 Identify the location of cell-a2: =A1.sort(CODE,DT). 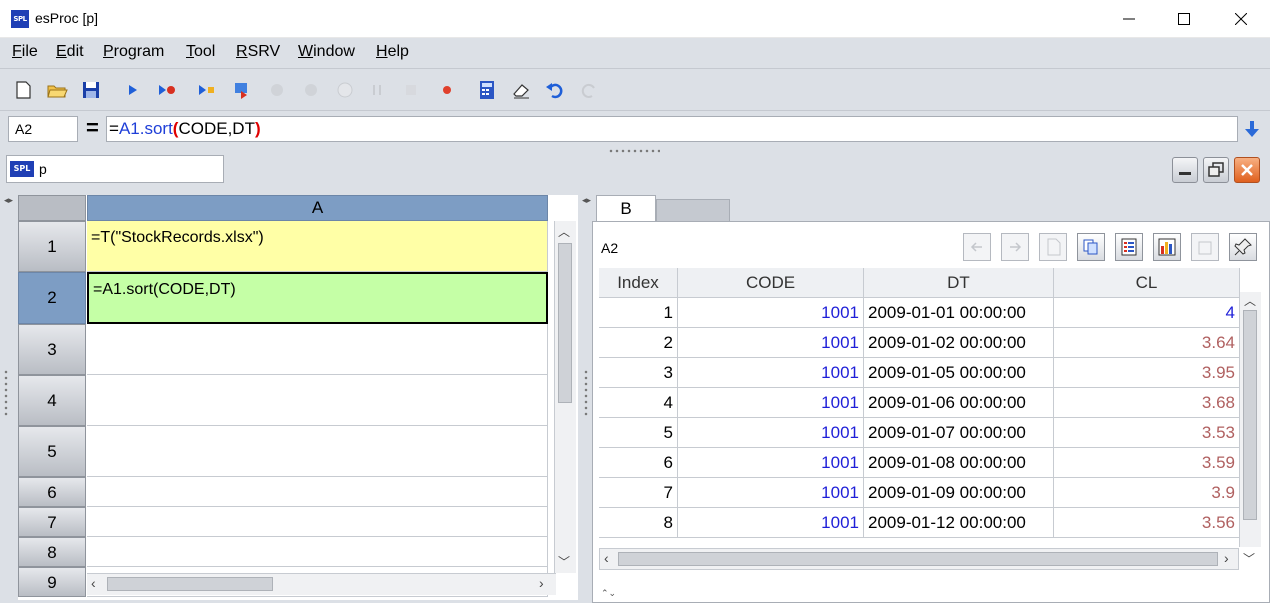
(317, 298).